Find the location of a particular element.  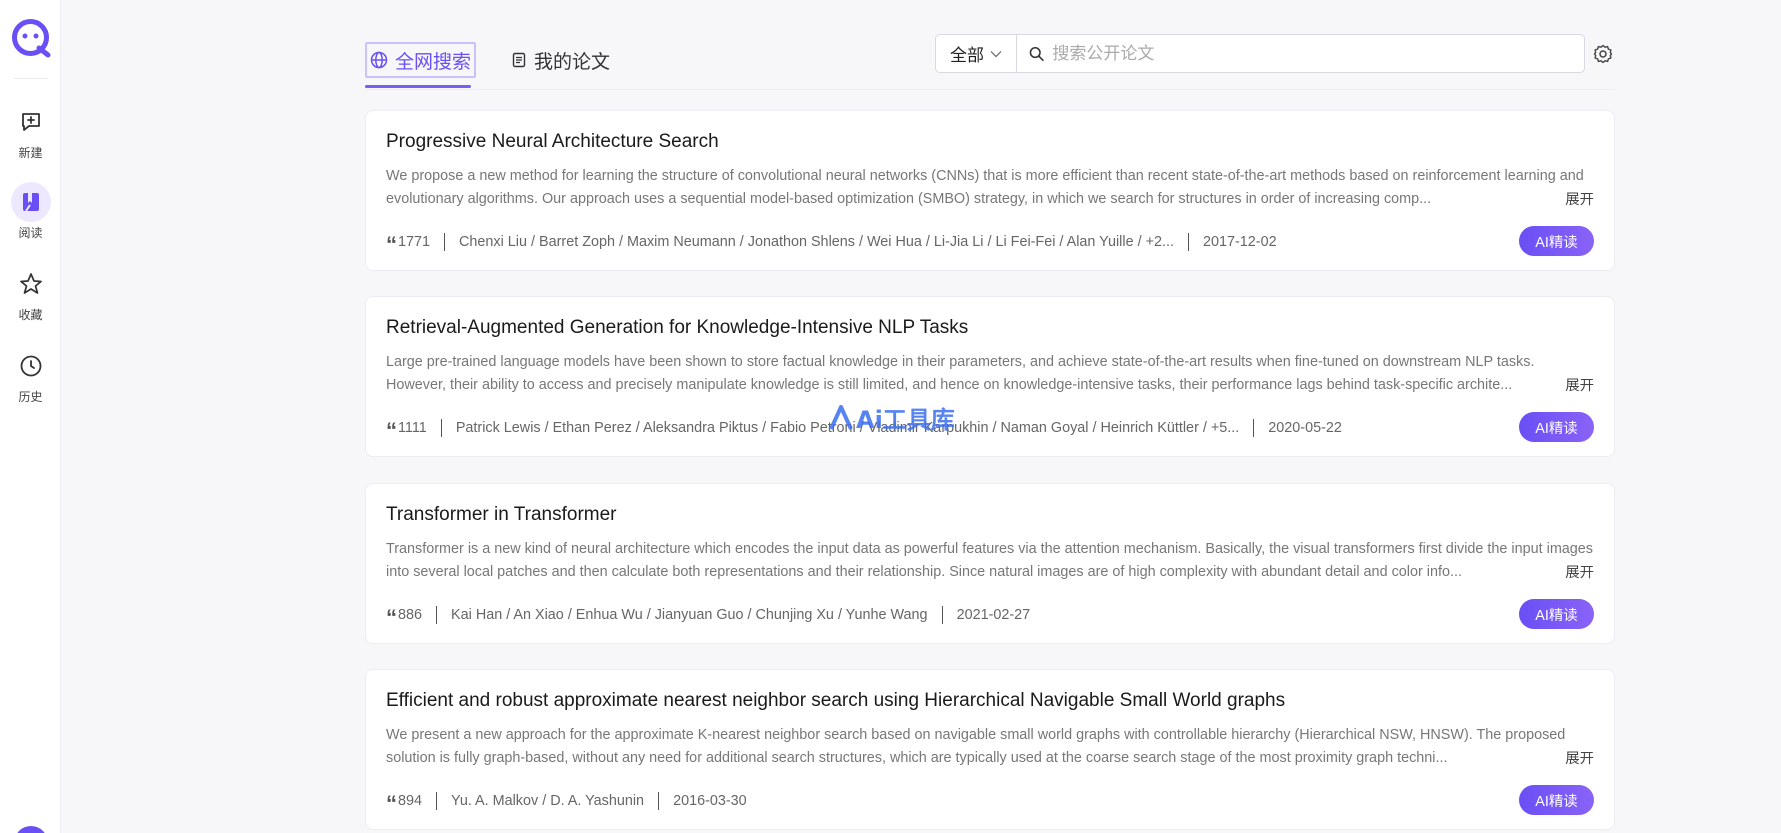

paper-title: Progressive Neural Architecture Search is located at coordinates (552, 142).